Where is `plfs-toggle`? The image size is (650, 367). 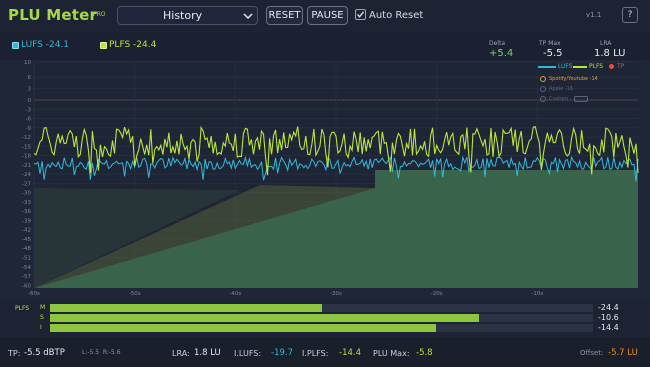 plfs-toggle is located at coordinates (103, 45).